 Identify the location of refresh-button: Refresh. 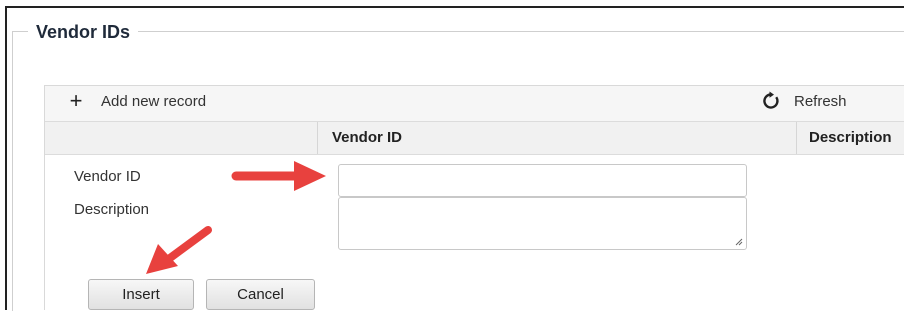
(804, 101).